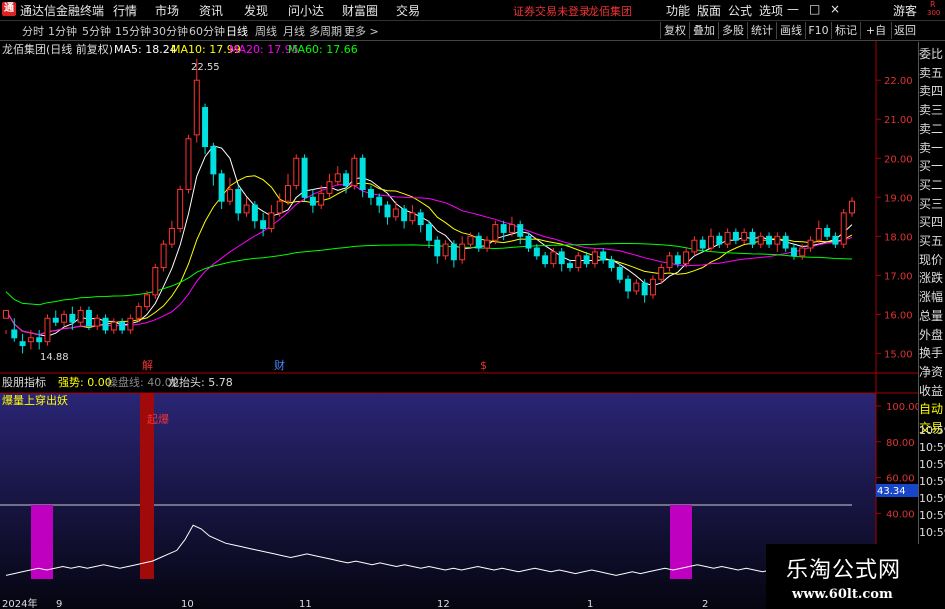 The image size is (945, 609). I want to click on quote-field-3: 卖三, so click(931, 110).